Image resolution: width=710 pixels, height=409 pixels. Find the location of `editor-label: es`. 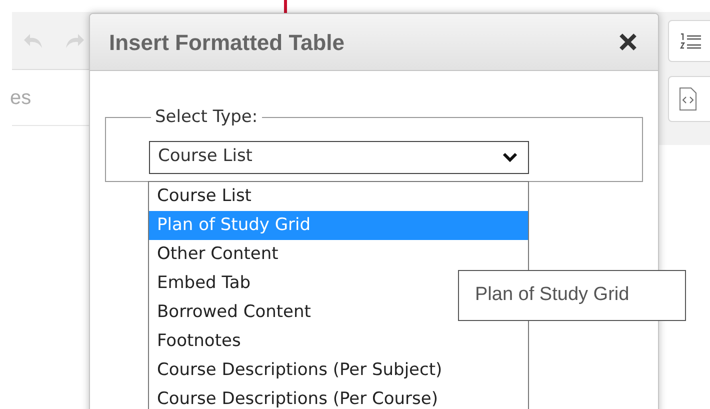

editor-label: es is located at coordinates (21, 98).